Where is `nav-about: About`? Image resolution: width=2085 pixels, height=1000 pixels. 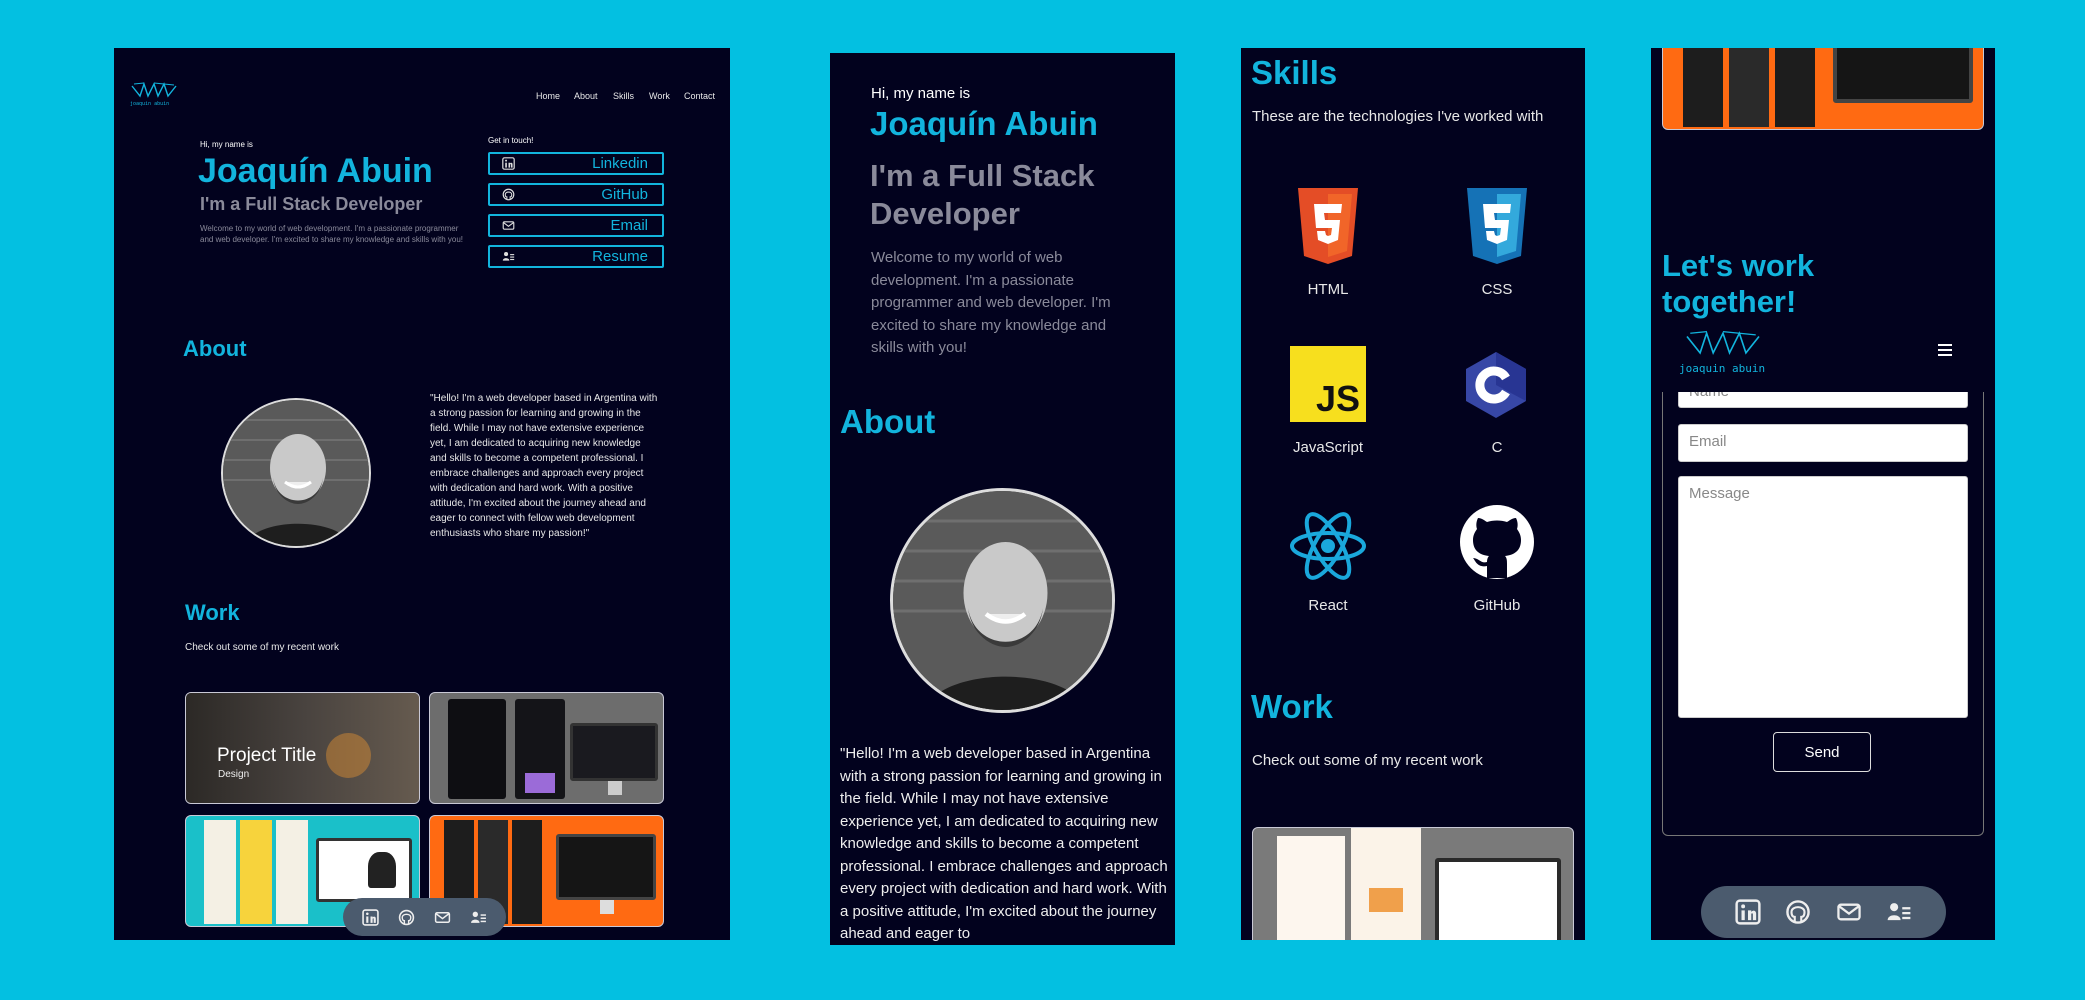
nav-about: About is located at coordinates (586, 96).